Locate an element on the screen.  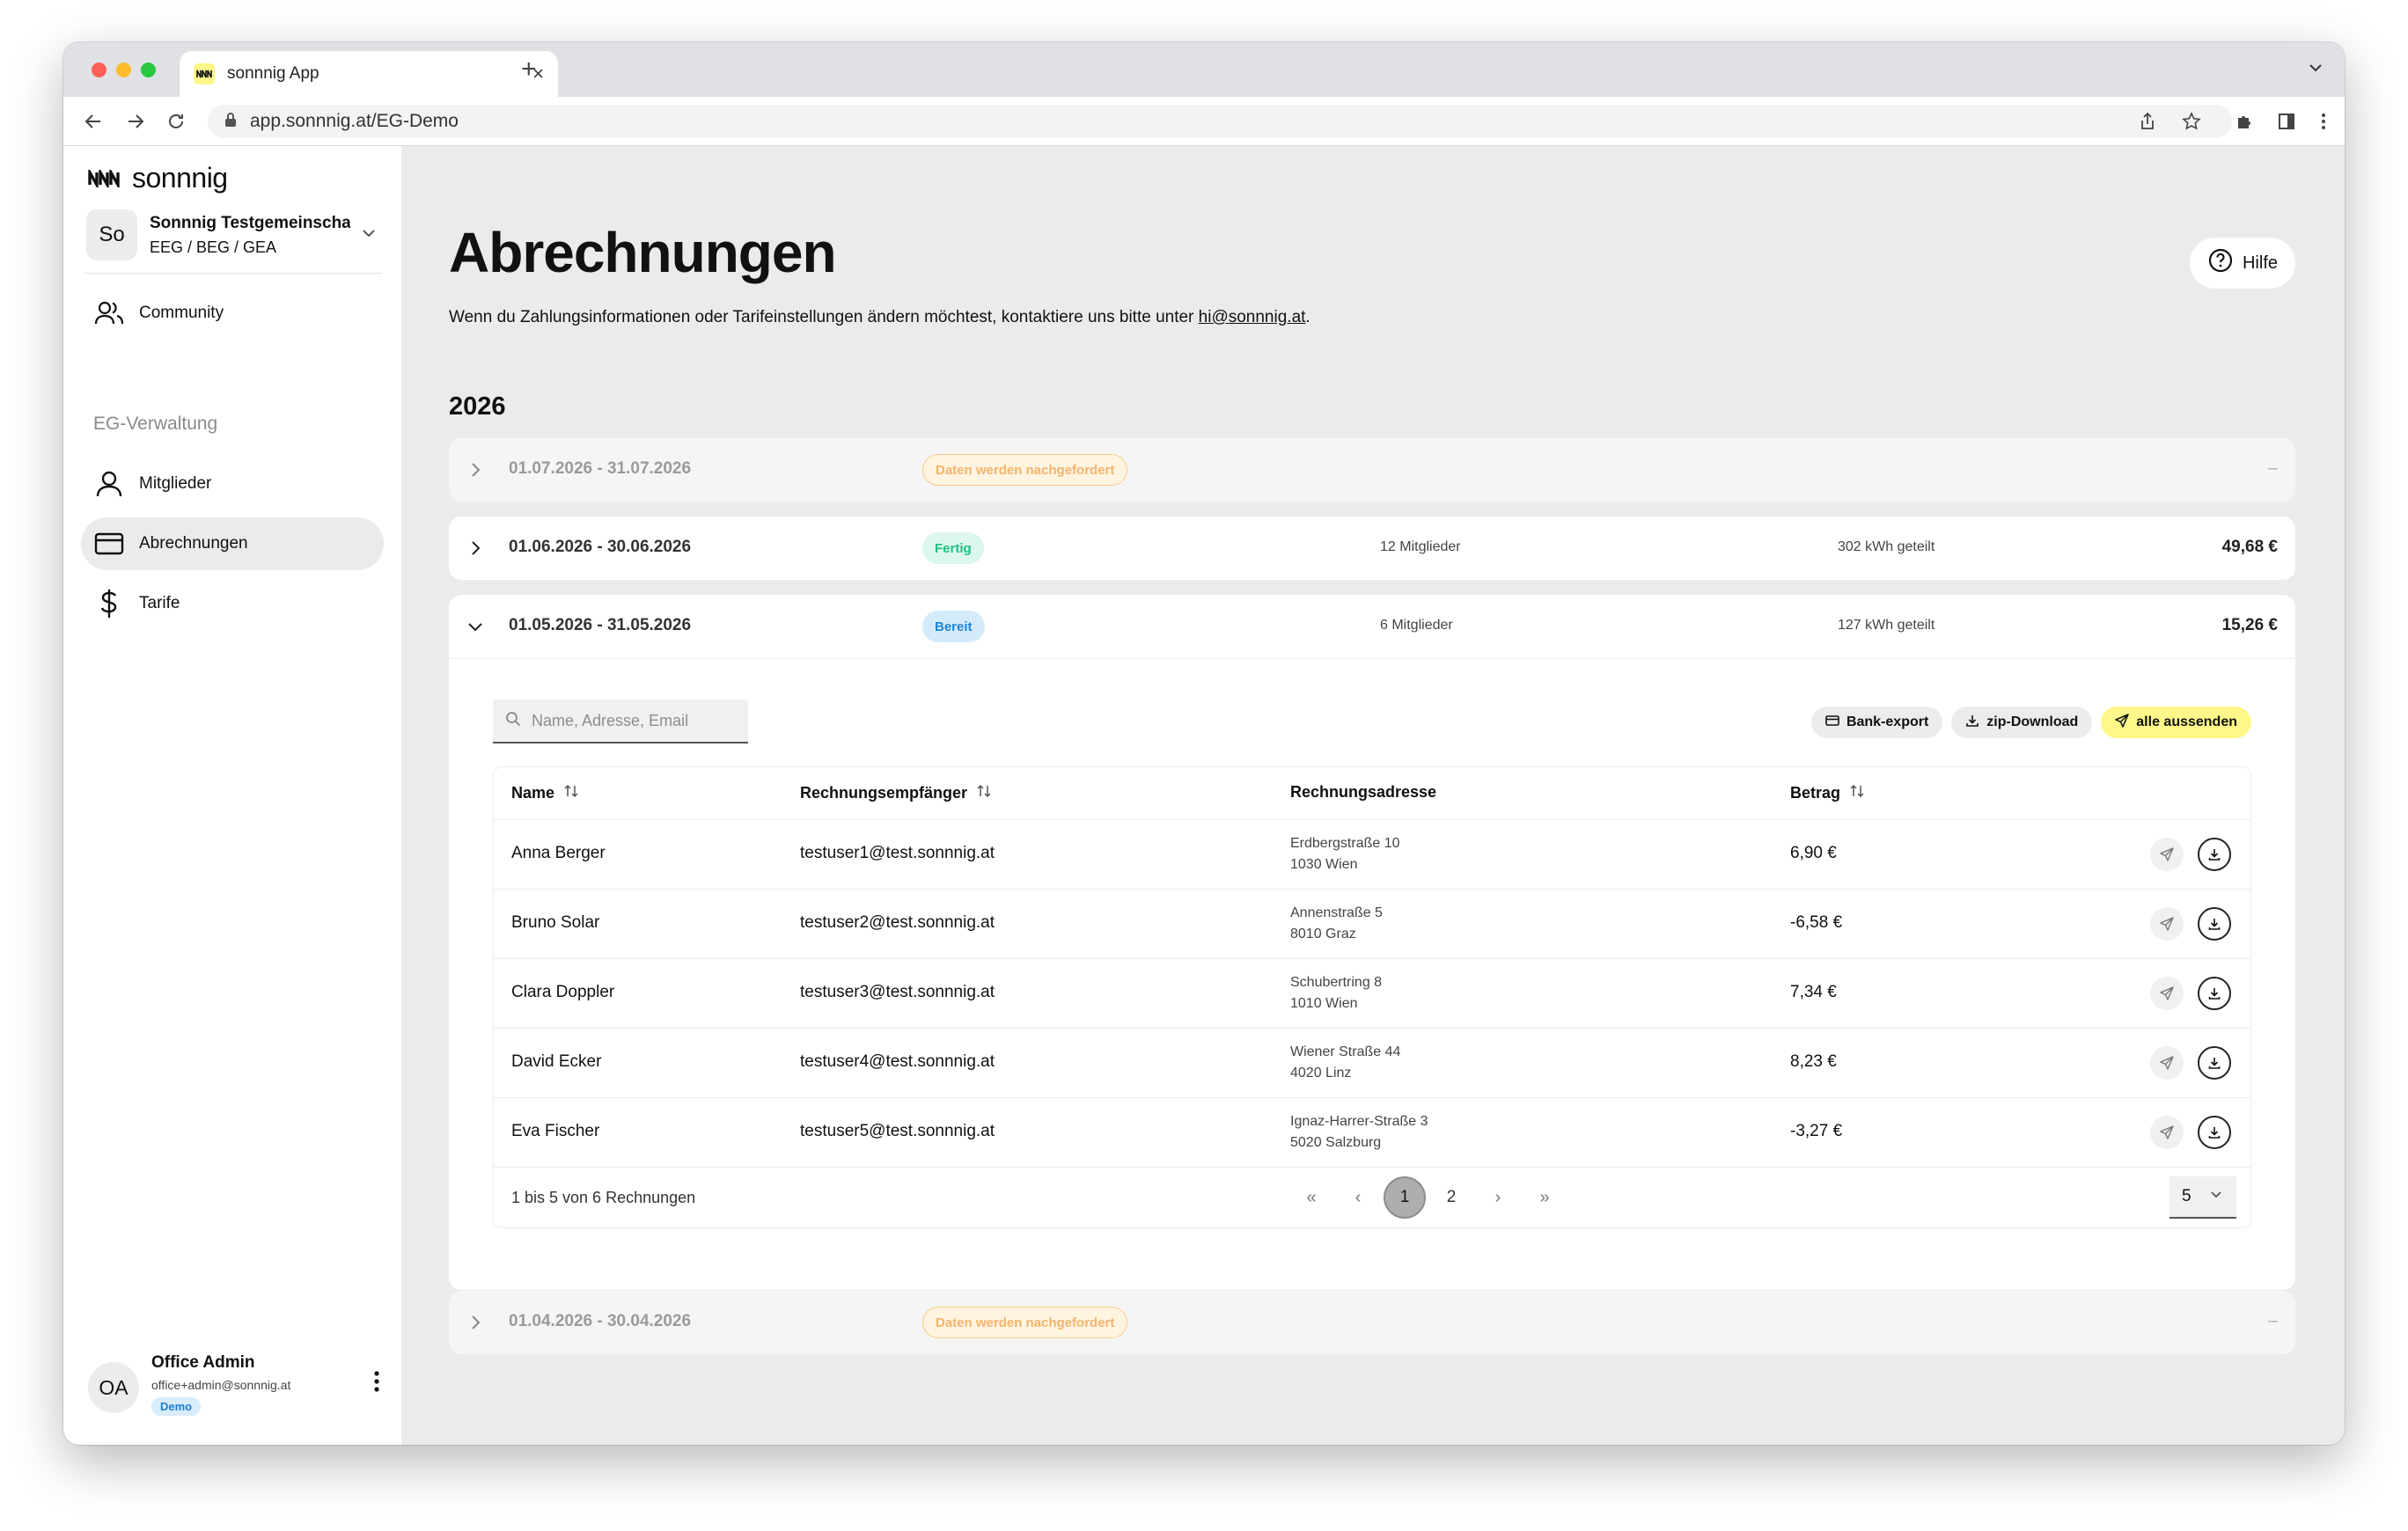
page-button-1: 1 is located at coordinates (1405, 1197).